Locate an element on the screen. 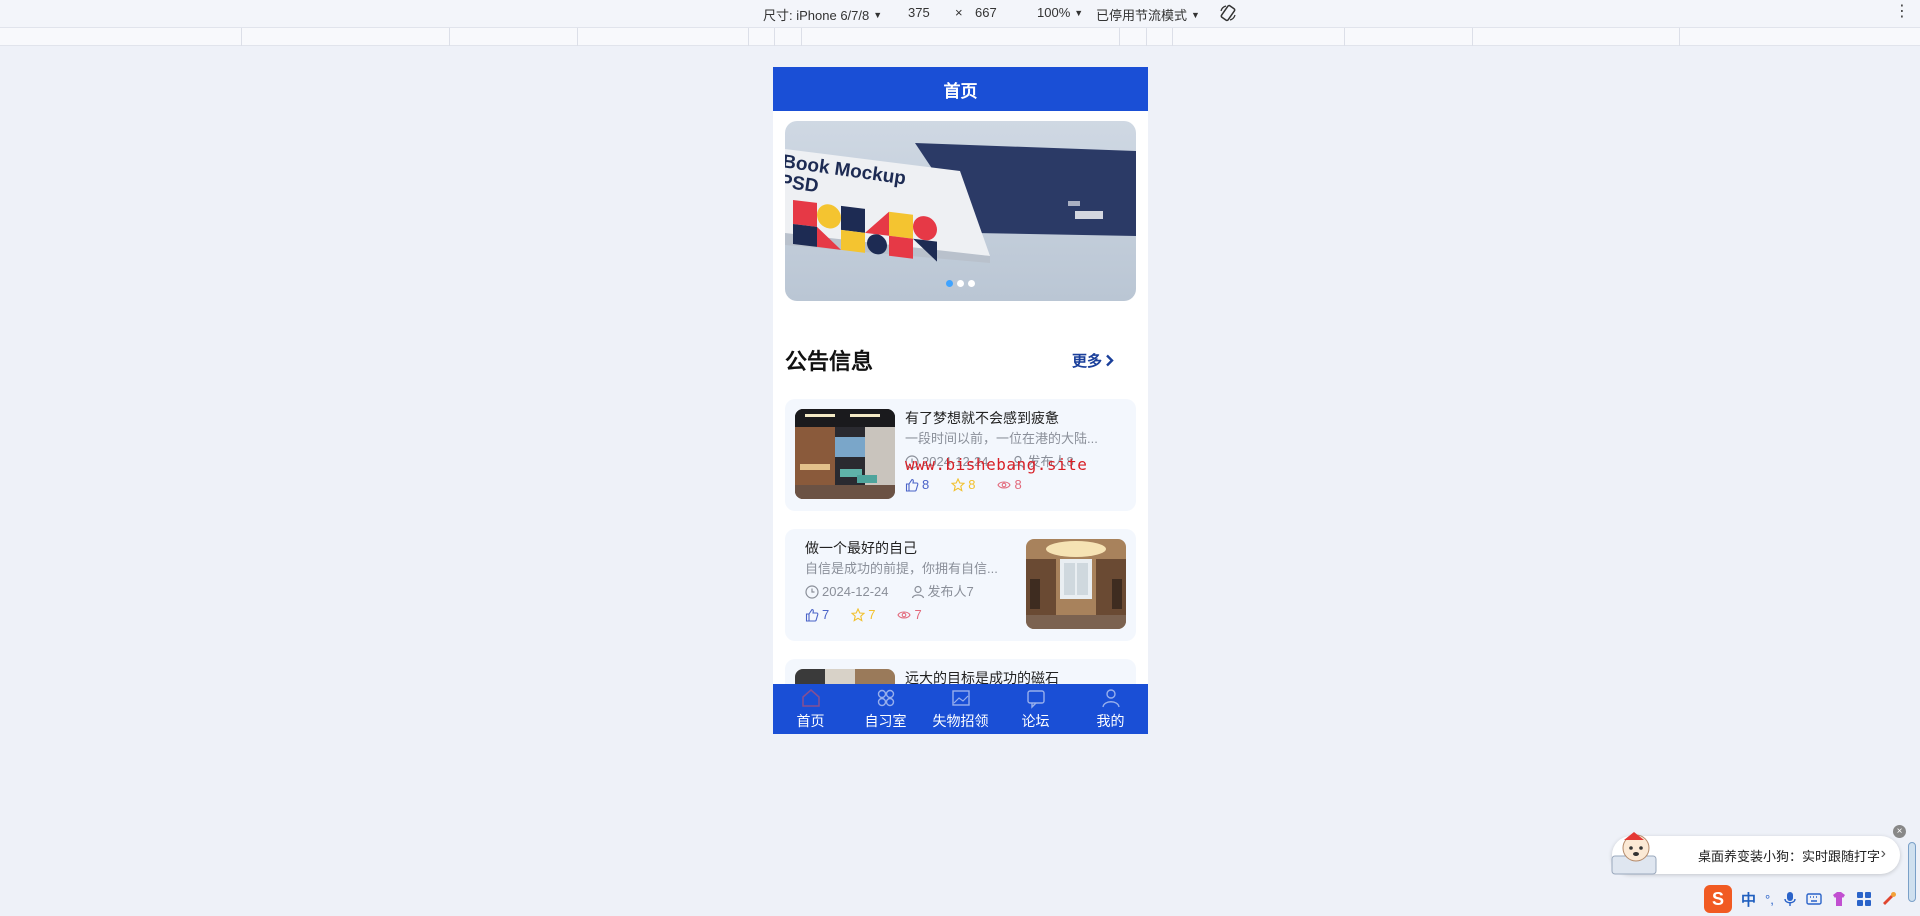  pet-message: 桌面养变装小狗：实时跟随打字 is located at coordinates (1789, 856).